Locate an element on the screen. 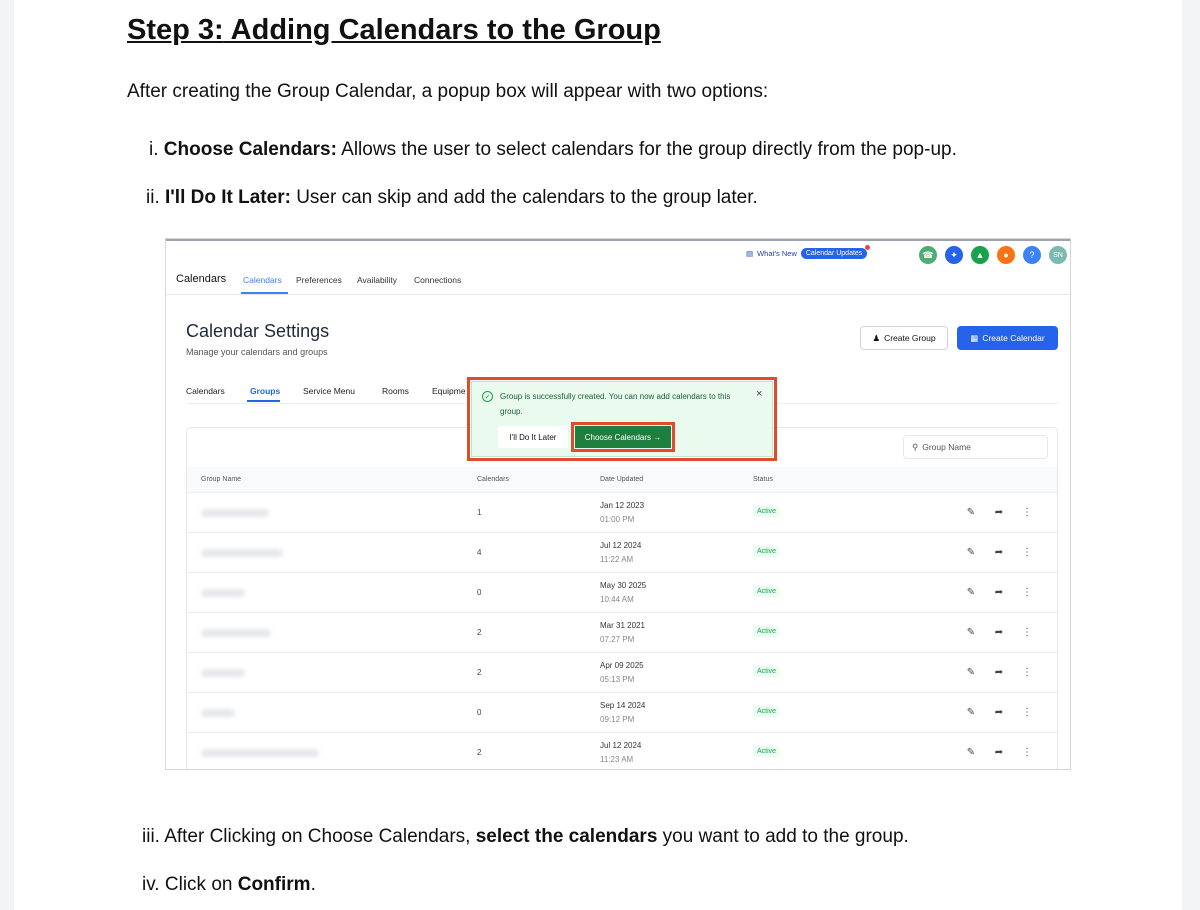 The height and width of the screenshot is (910, 1200). create-group-button: ♟ Create Group is located at coordinates (904, 338).